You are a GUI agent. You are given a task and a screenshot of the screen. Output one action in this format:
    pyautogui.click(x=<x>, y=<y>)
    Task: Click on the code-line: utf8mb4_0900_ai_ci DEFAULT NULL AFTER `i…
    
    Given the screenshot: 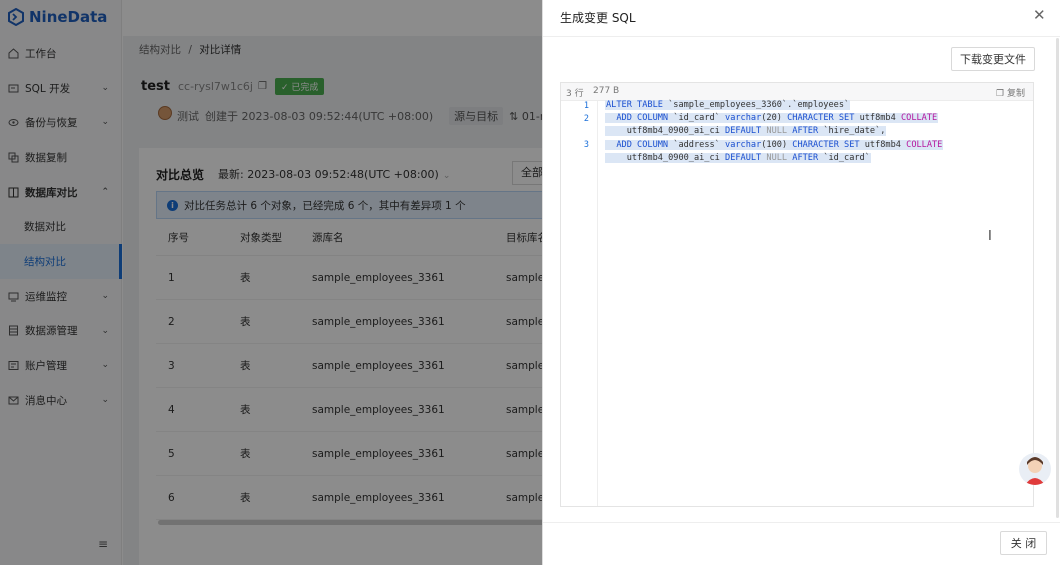 What is the action you would take?
    pyautogui.click(x=774, y=158)
    